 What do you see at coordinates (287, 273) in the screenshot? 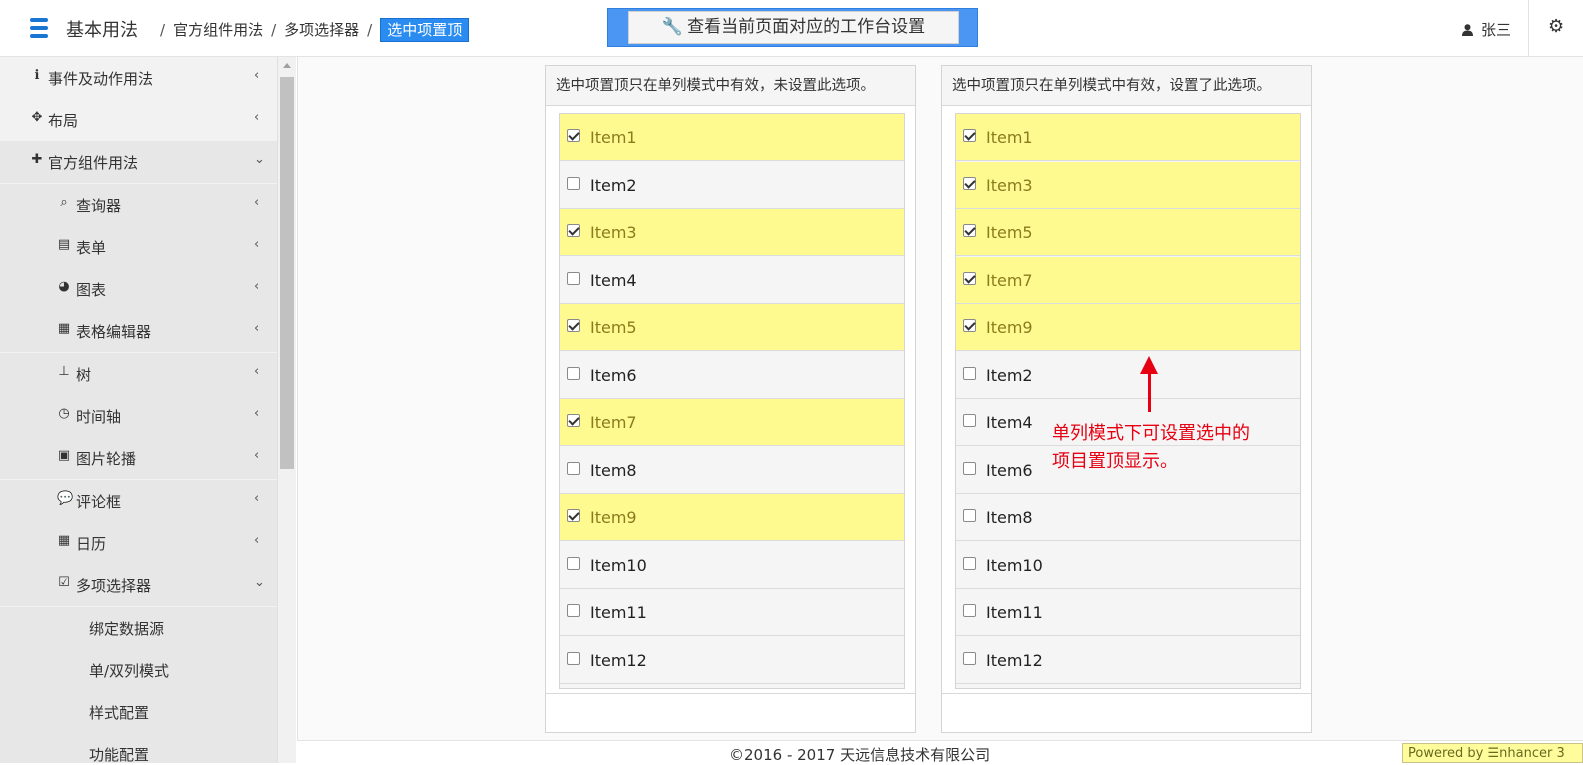
I see `scrollbar-thumb` at bounding box center [287, 273].